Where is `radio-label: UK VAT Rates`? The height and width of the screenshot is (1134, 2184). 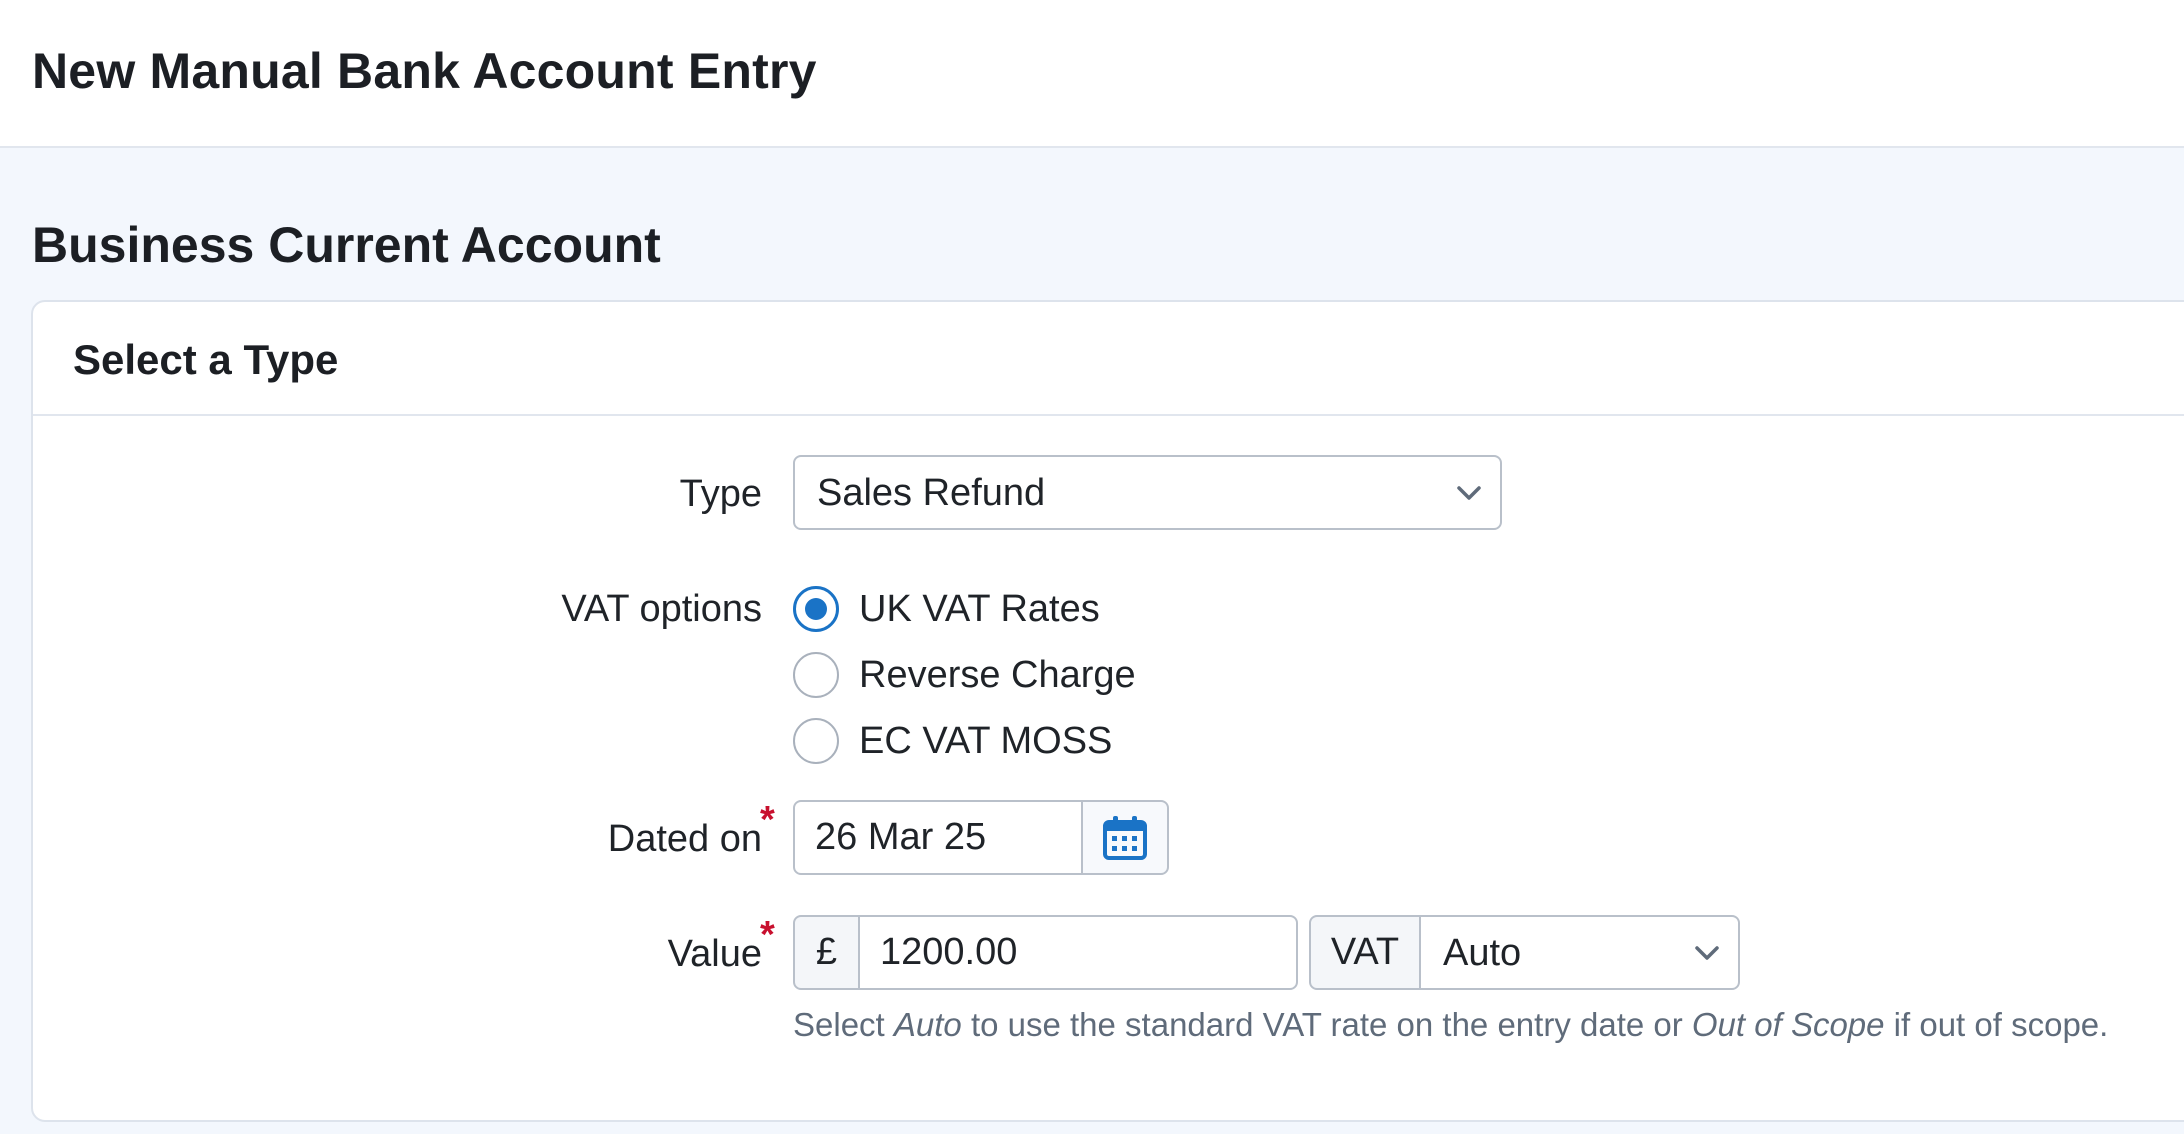 radio-label: UK VAT Rates is located at coordinates (979, 609).